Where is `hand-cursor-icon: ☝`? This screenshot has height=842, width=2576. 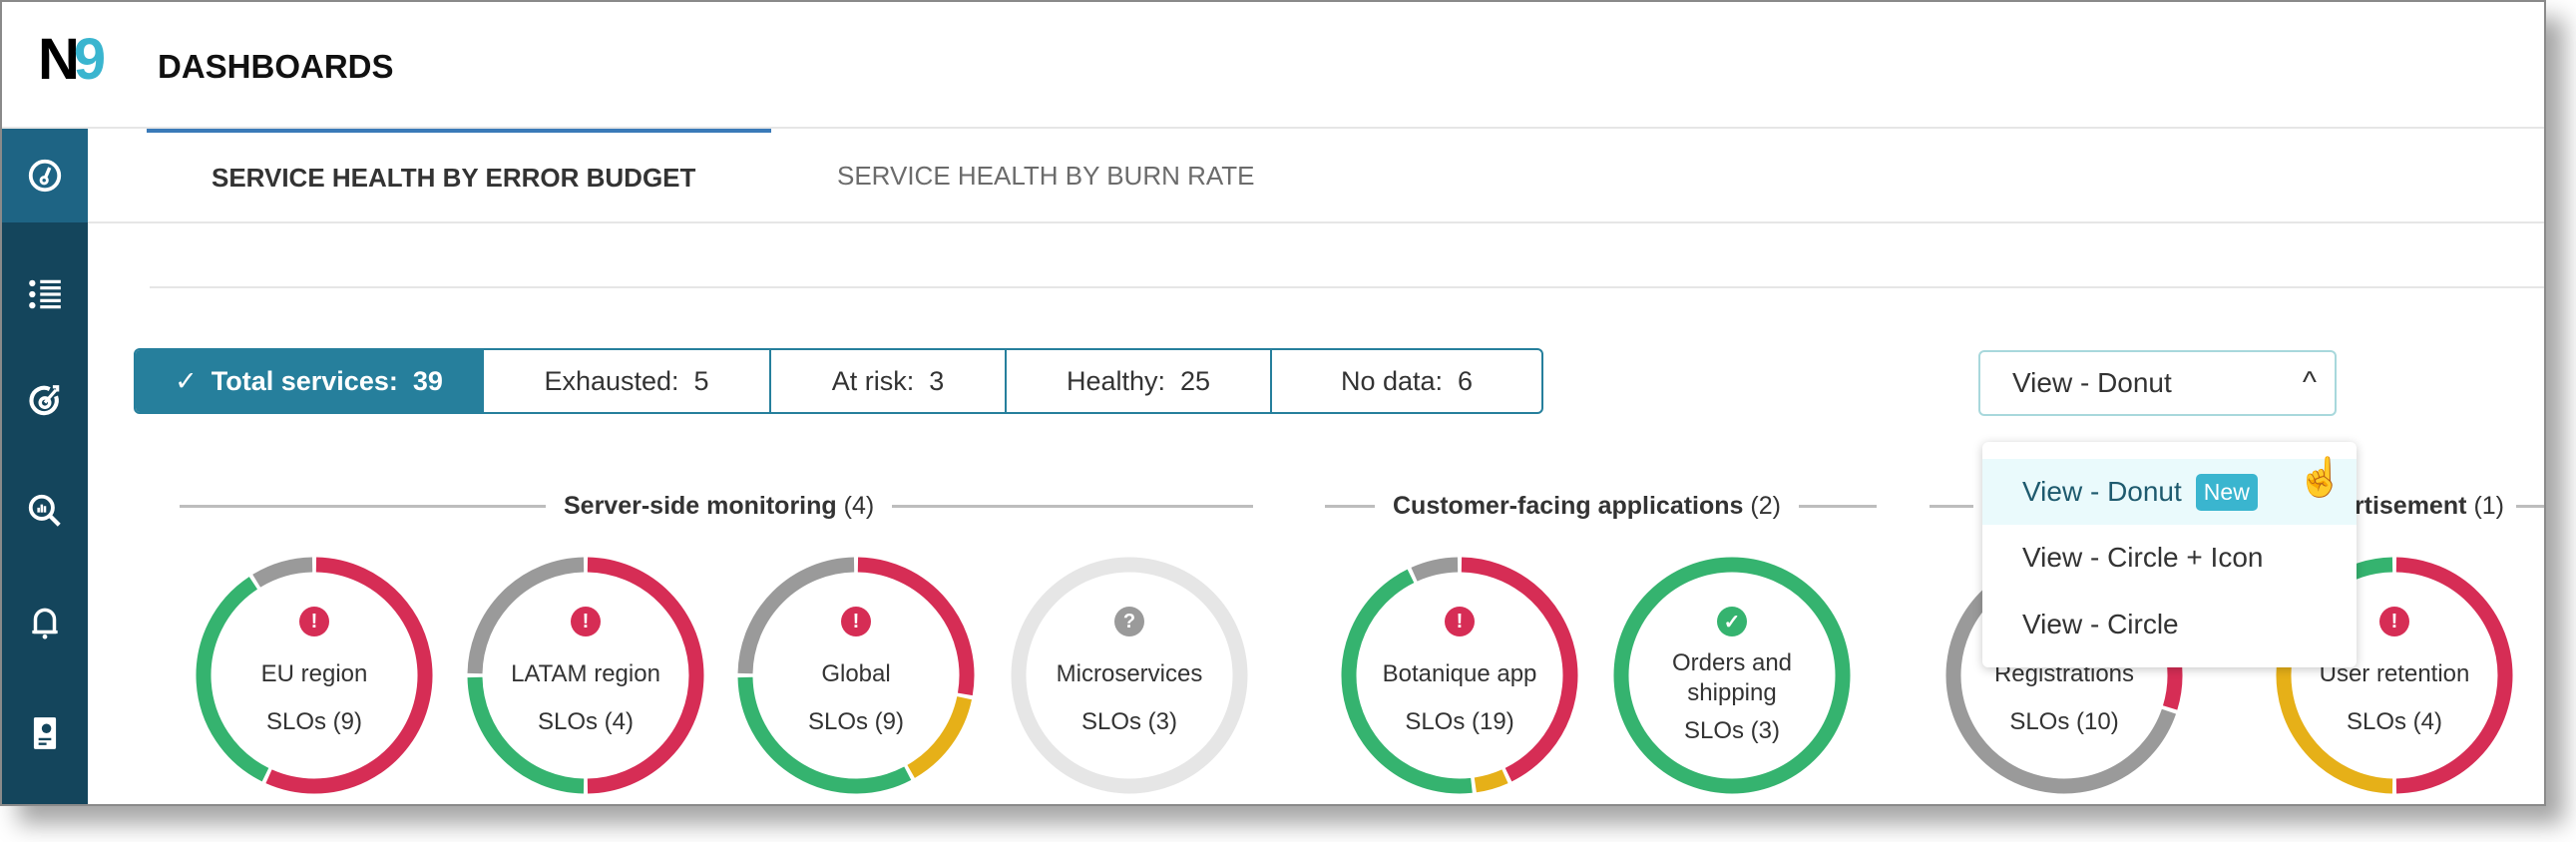 hand-cursor-icon: ☝ is located at coordinates (2321, 478).